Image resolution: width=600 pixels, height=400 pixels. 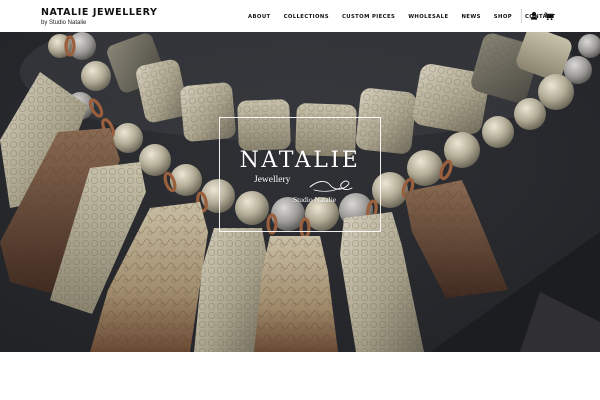 What do you see at coordinates (259, 17) in the screenshot?
I see `nav-about: ABOUT` at bounding box center [259, 17].